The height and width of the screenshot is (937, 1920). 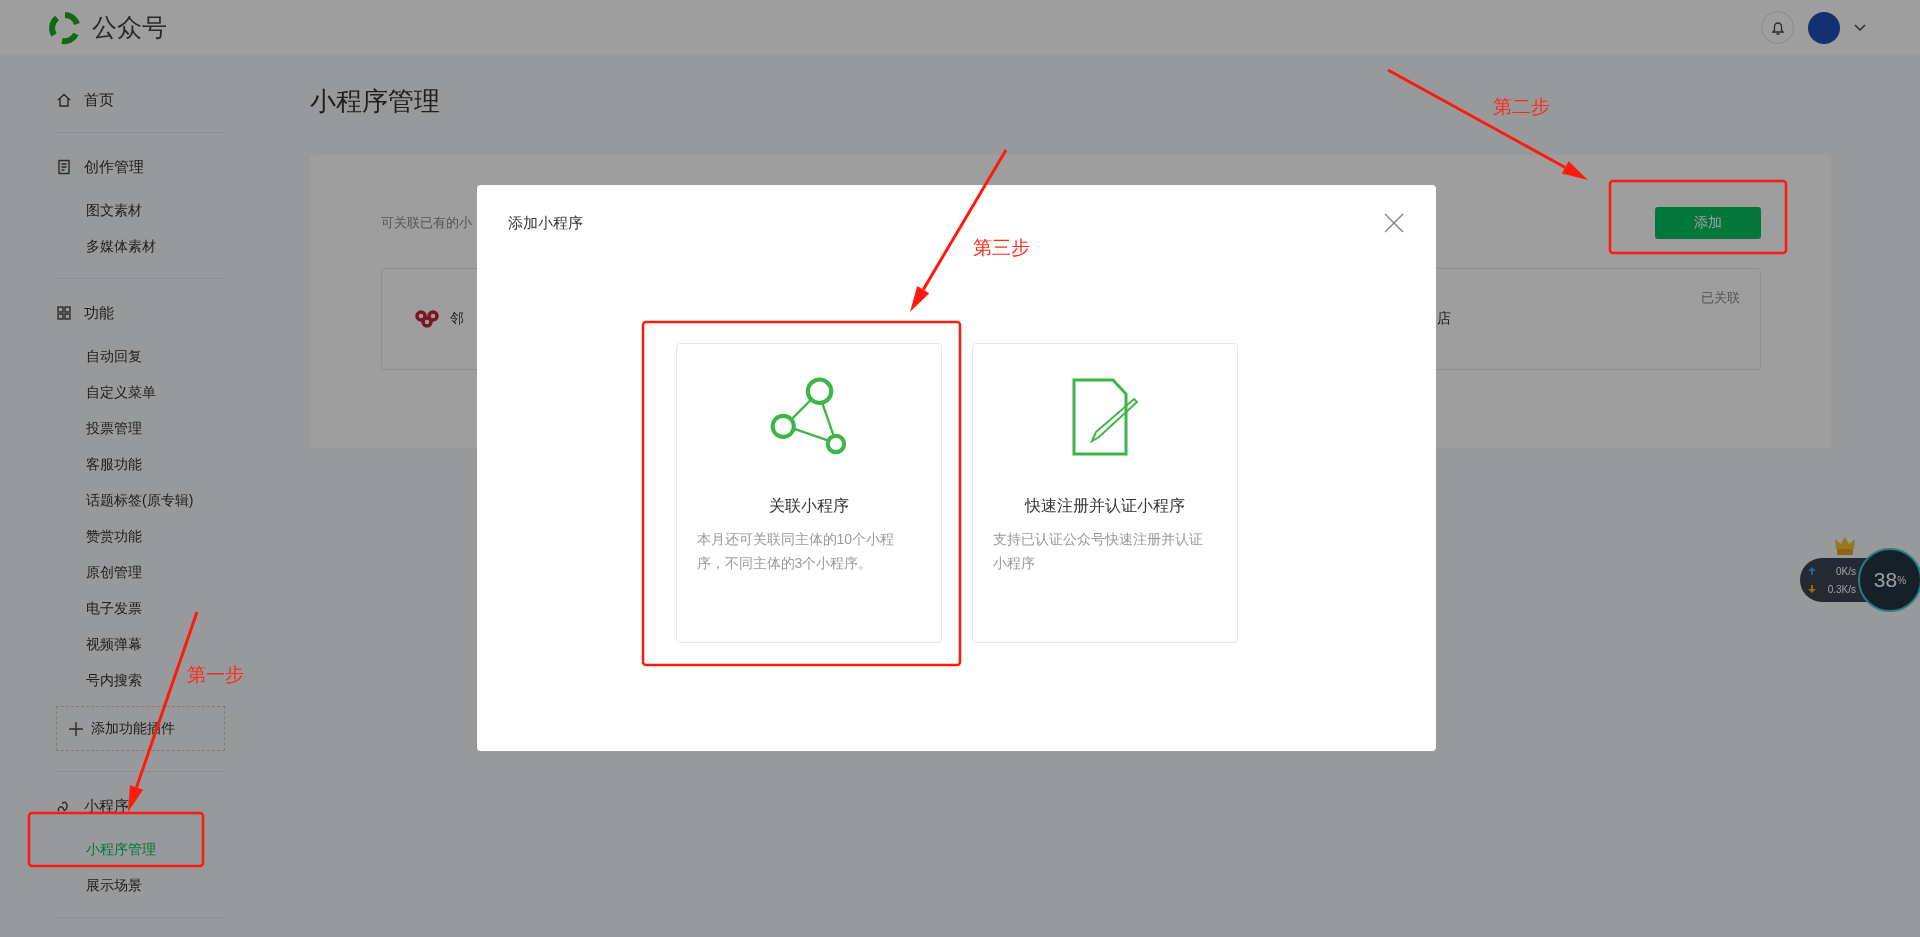 I want to click on grid-icon, so click(x=64, y=313).